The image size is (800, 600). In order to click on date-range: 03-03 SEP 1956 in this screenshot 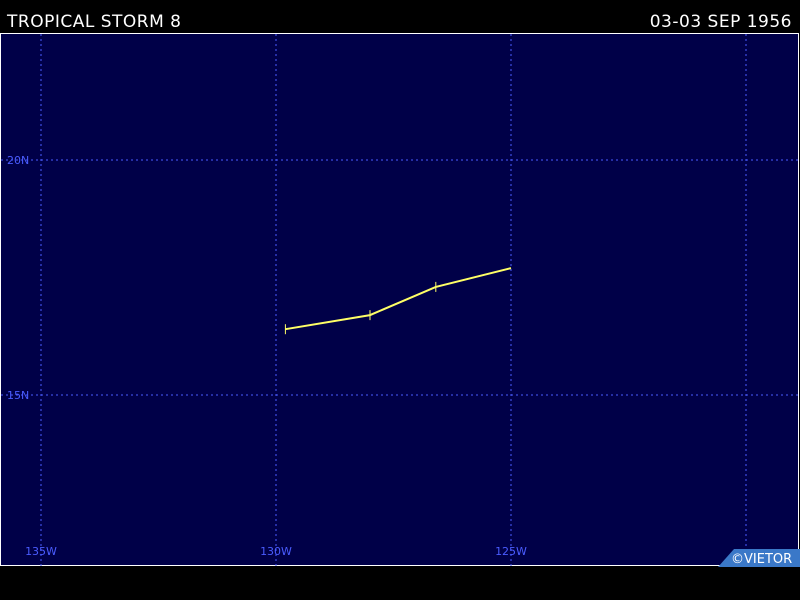, I will do `click(720, 22)`.